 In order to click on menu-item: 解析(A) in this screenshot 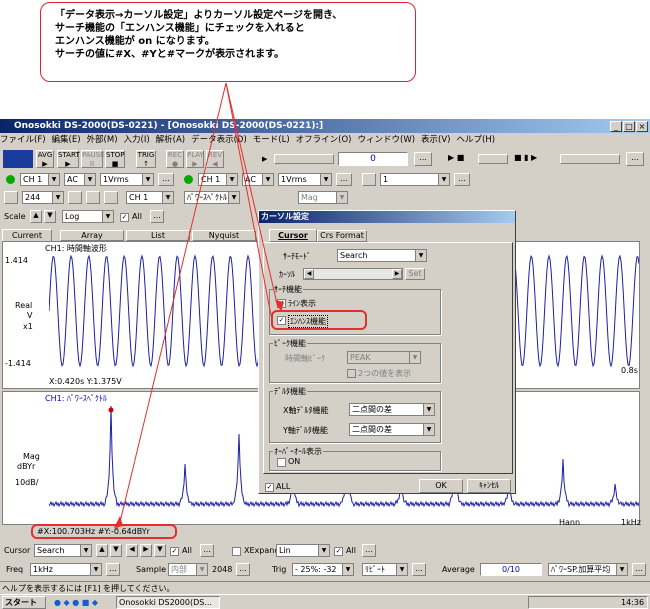, I will do `click(170, 140)`.